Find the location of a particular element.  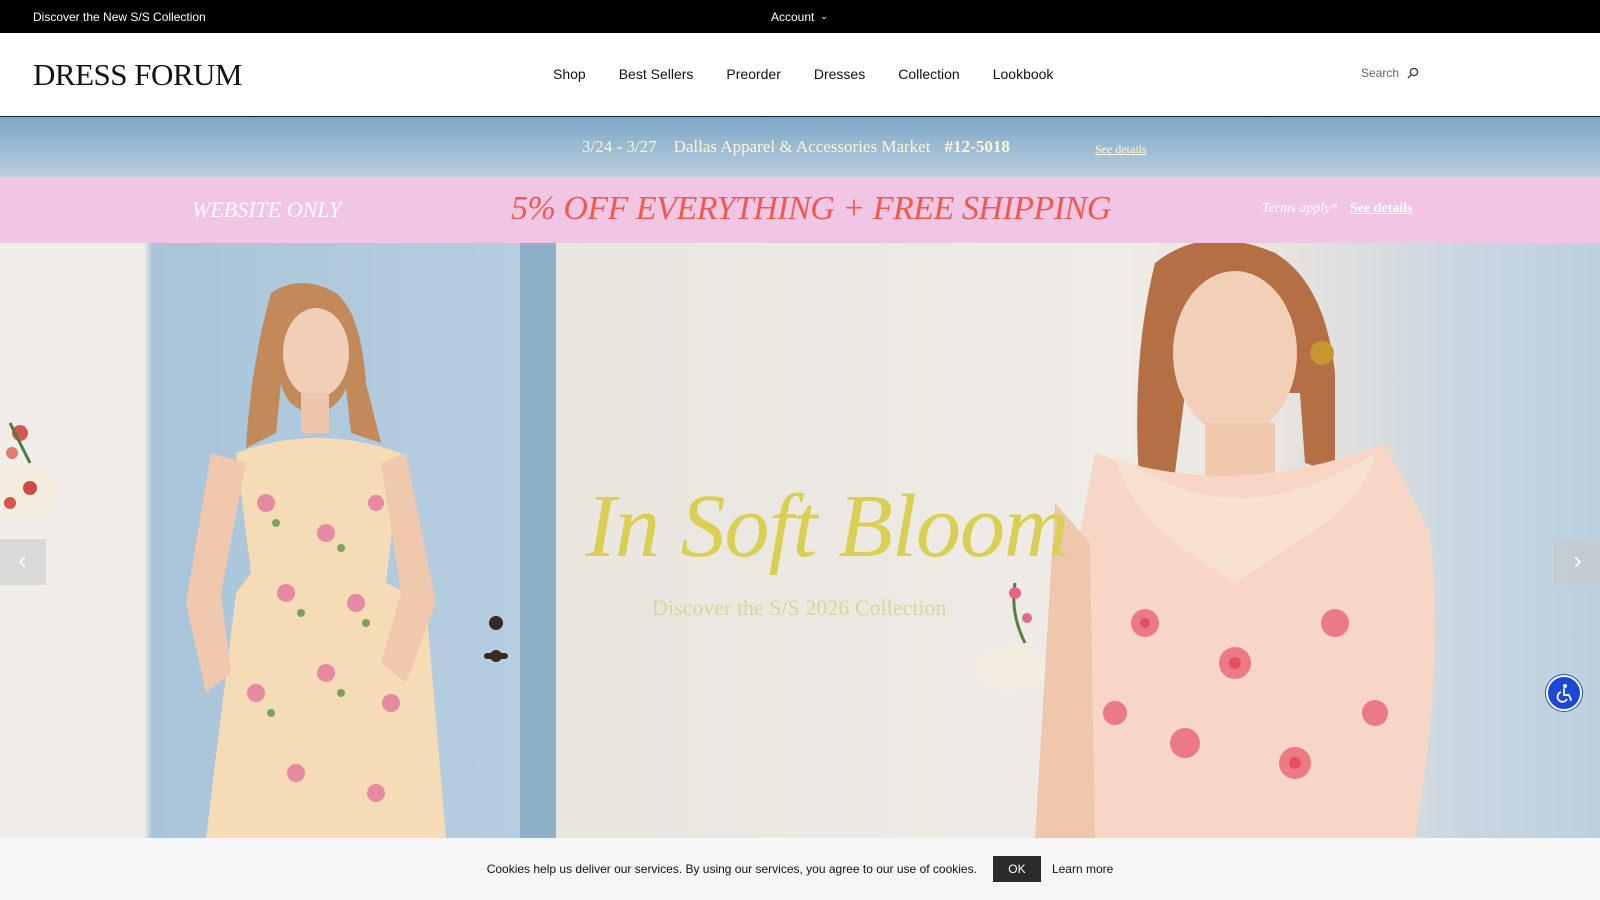

accessibility-button is located at coordinates (1564, 693).